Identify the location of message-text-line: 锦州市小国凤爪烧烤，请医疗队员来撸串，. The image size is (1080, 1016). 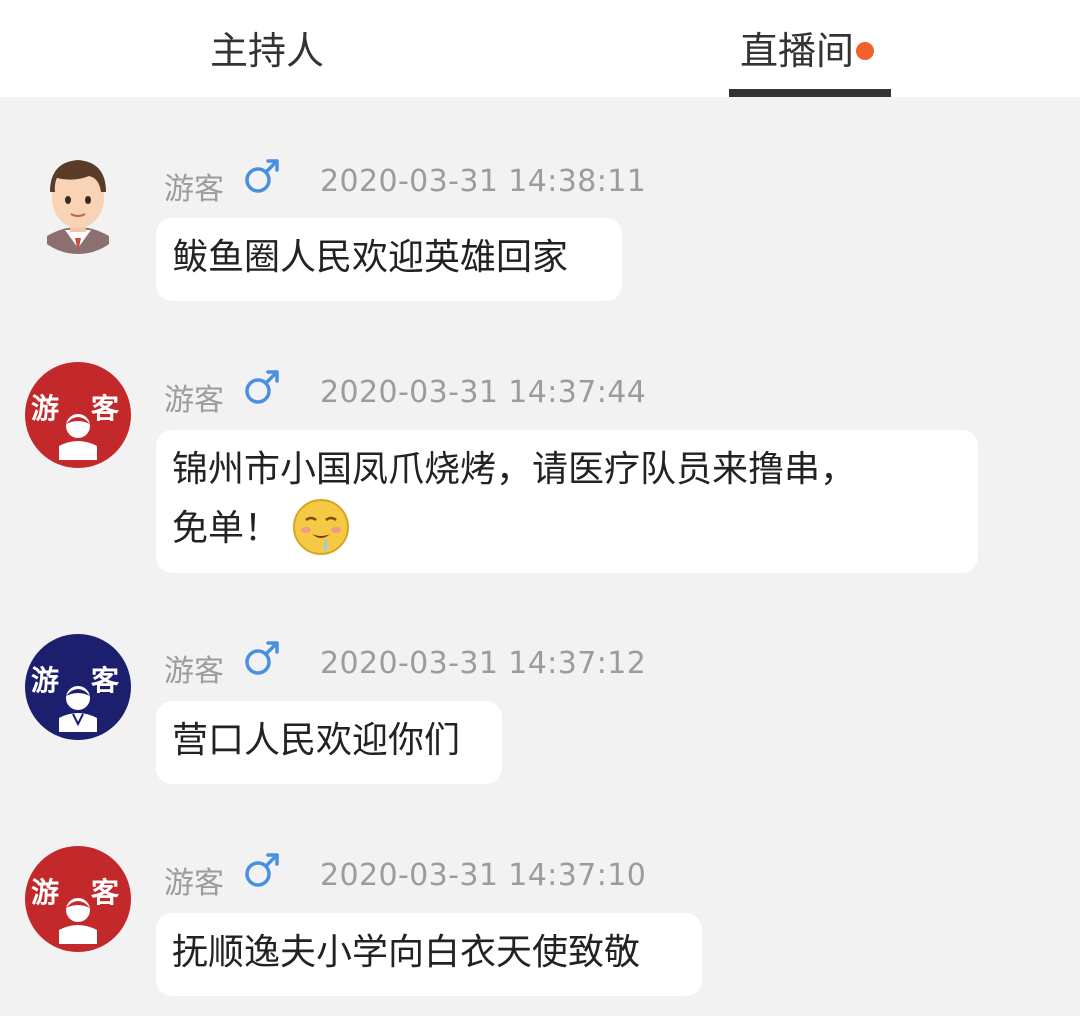
(514, 469).